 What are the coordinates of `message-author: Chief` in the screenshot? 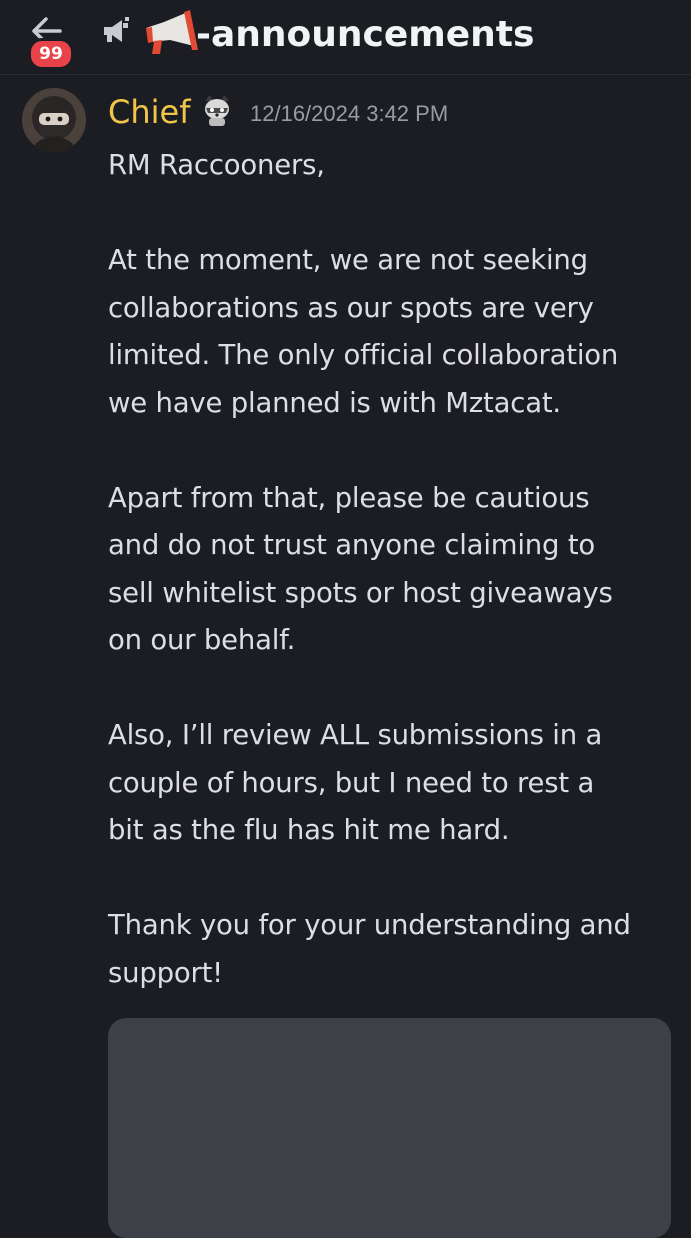 It's located at (149, 112).